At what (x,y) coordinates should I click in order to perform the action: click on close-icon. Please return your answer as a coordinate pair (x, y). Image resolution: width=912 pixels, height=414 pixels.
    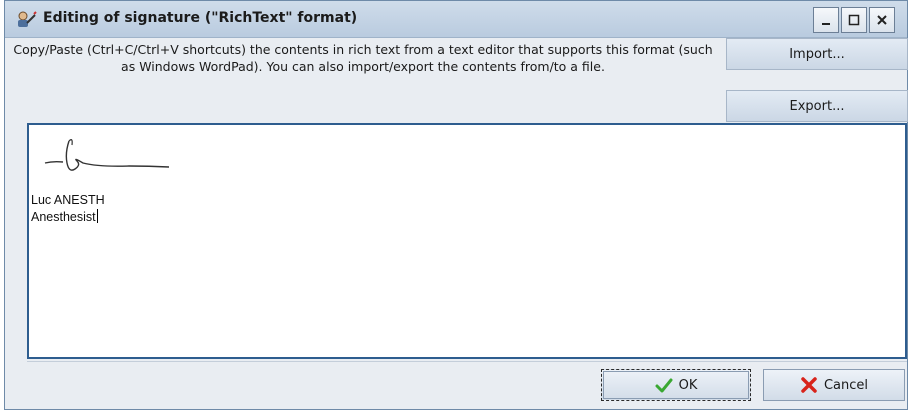
    Looking at the image, I should click on (882, 20).